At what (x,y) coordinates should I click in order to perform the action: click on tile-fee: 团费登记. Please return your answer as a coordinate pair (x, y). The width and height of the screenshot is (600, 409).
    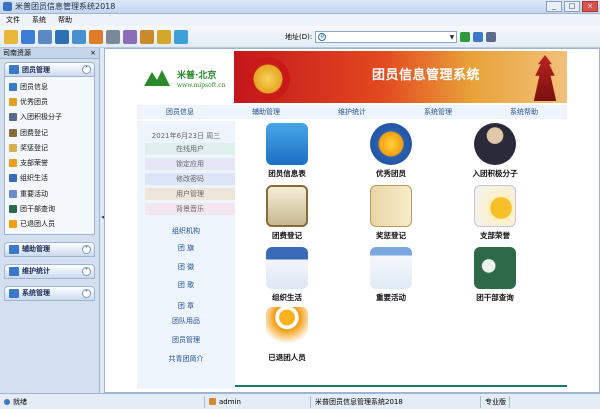
    Looking at the image, I should click on (287, 213).